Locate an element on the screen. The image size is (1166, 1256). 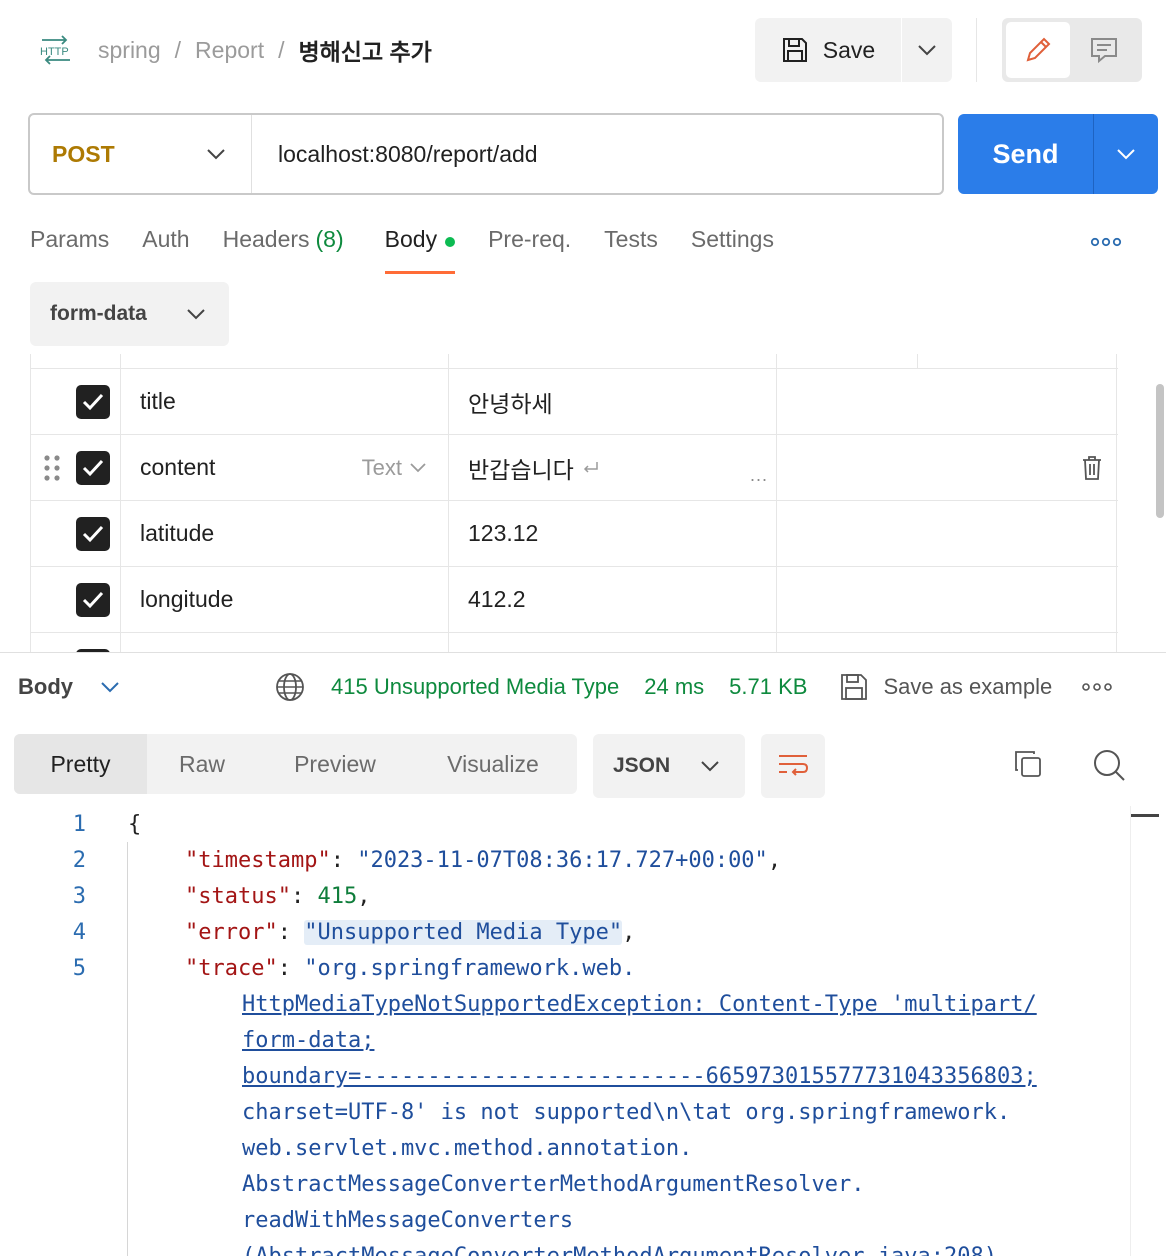
save-group: Save is located at coordinates (853, 50).